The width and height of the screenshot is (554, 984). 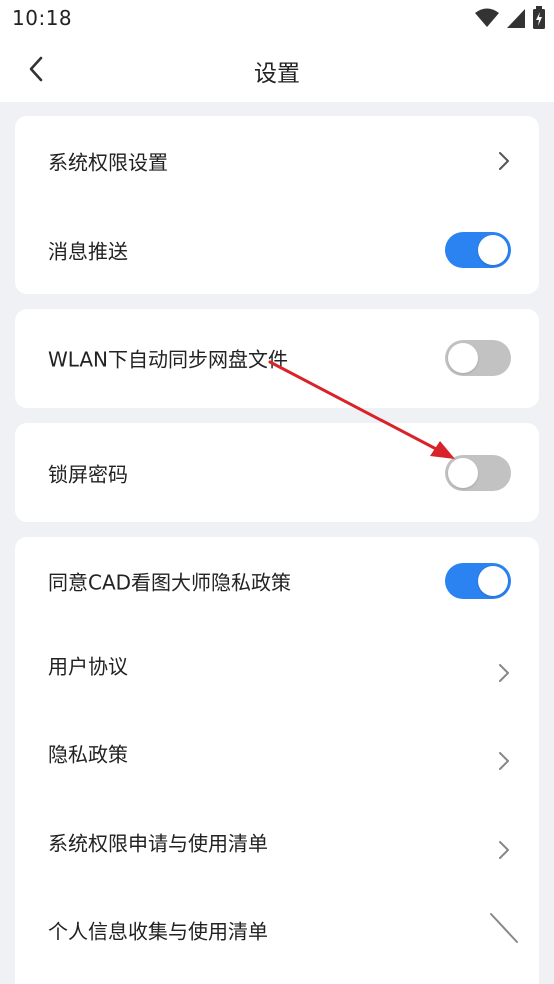 I want to click on privacy-agree-label: 同意CAD看图大师隐私政策, so click(x=170, y=582).